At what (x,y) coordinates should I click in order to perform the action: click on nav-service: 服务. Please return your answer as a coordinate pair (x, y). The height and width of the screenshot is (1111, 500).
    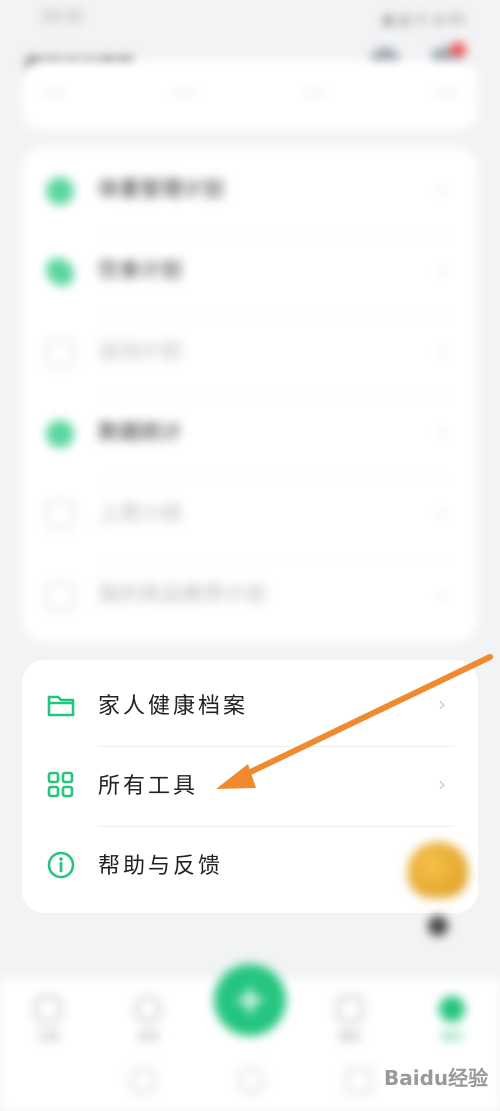
    Looking at the image, I should click on (350, 1020).